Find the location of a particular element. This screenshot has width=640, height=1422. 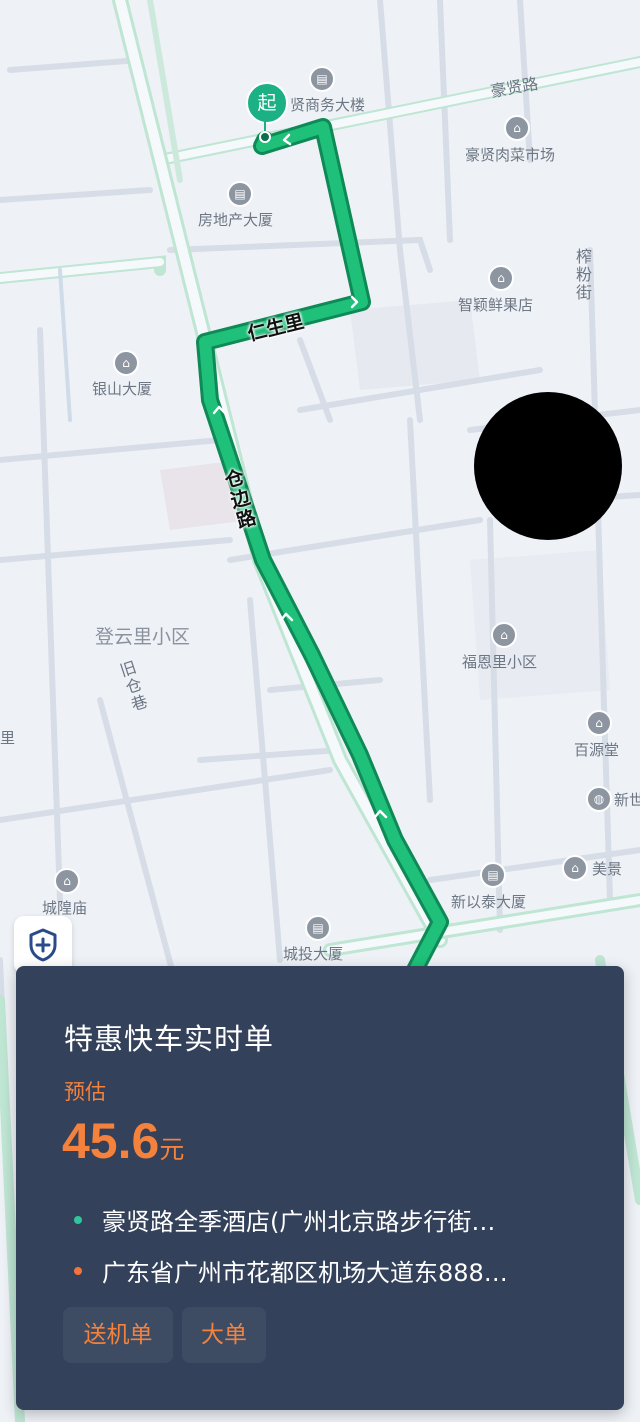

price: 45.6元 is located at coordinates (123, 1141).